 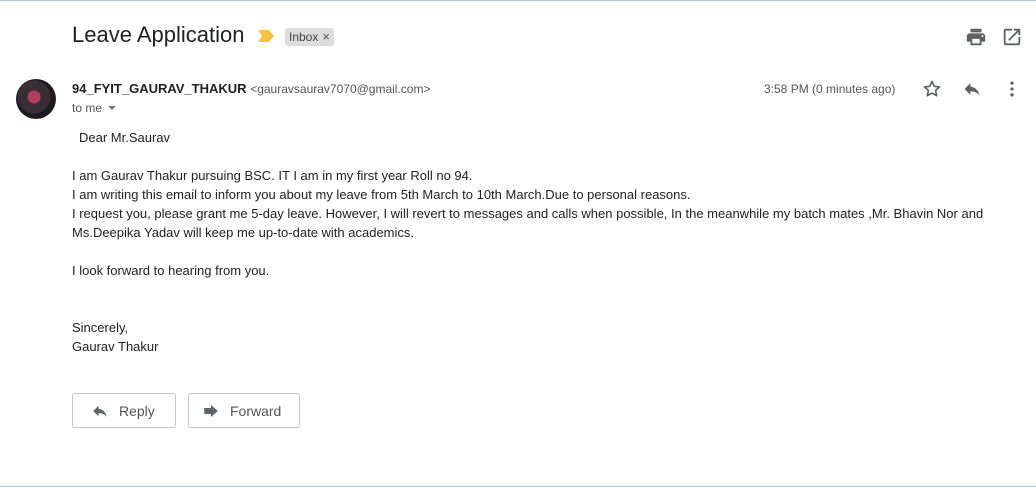 I want to click on sender-avatar, so click(x=36, y=99).